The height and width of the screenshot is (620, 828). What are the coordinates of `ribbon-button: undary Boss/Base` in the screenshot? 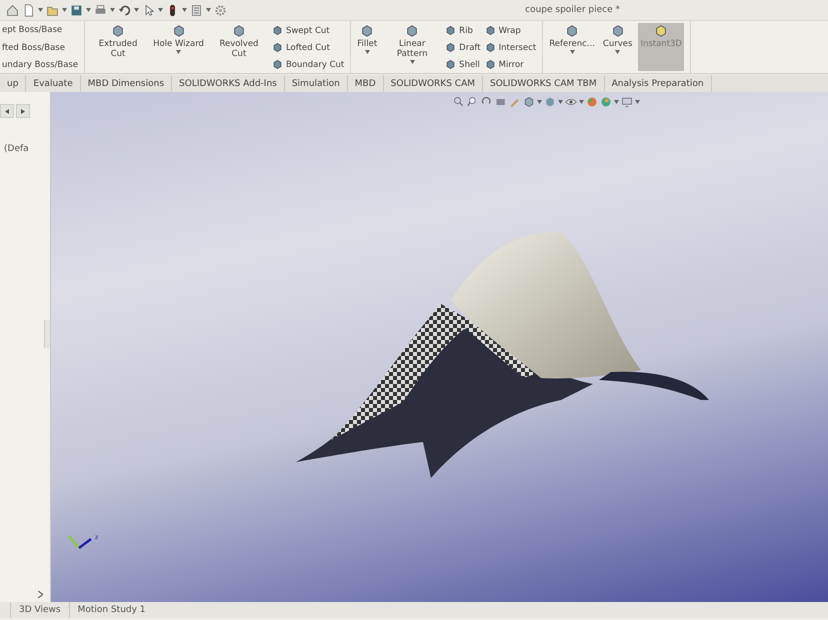 It's located at (40, 65).